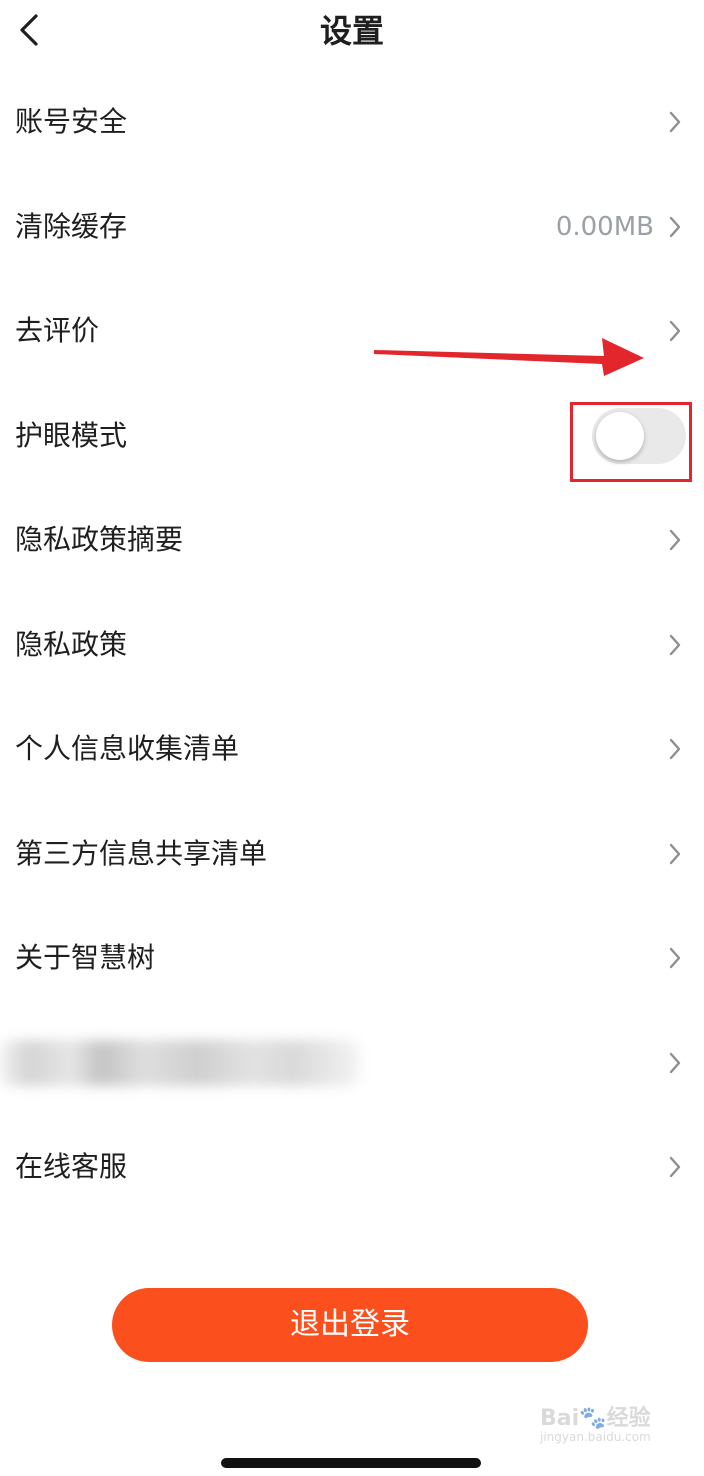  I want to click on settings-item-online-support: 在线客服, so click(352, 1167).